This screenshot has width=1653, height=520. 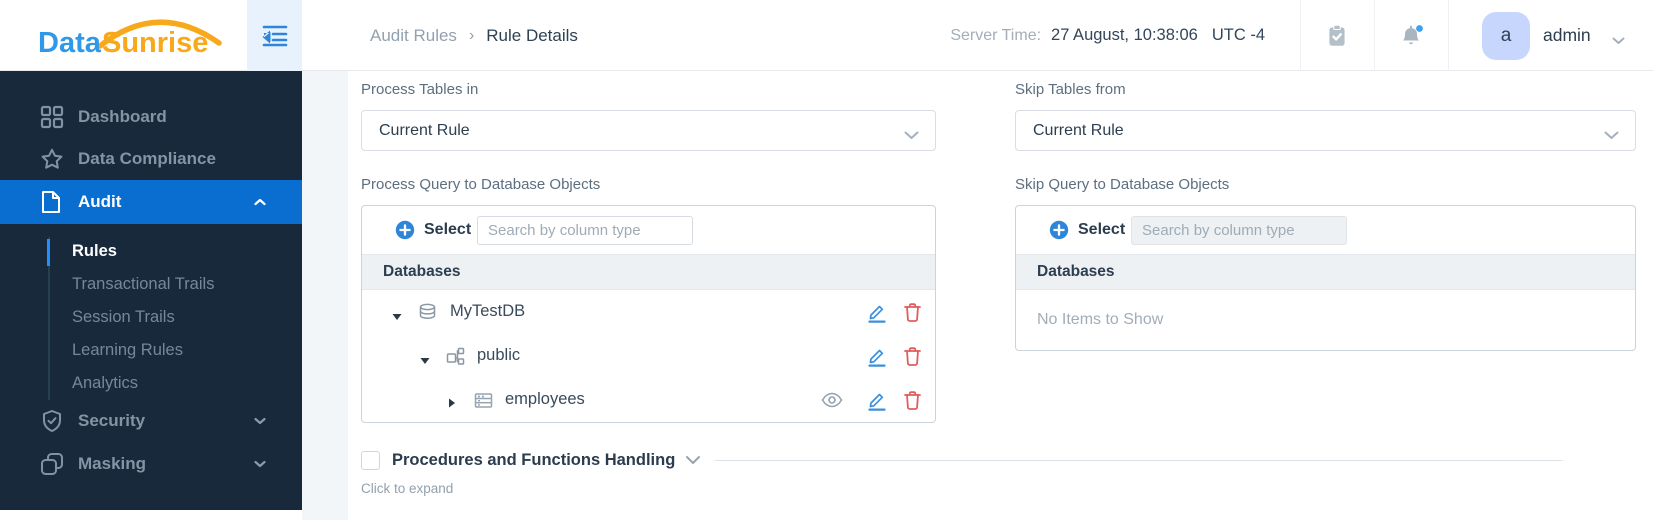 What do you see at coordinates (545, 399) in the screenshot?
I see `object-name: employees` at bounding box center [545, 399].